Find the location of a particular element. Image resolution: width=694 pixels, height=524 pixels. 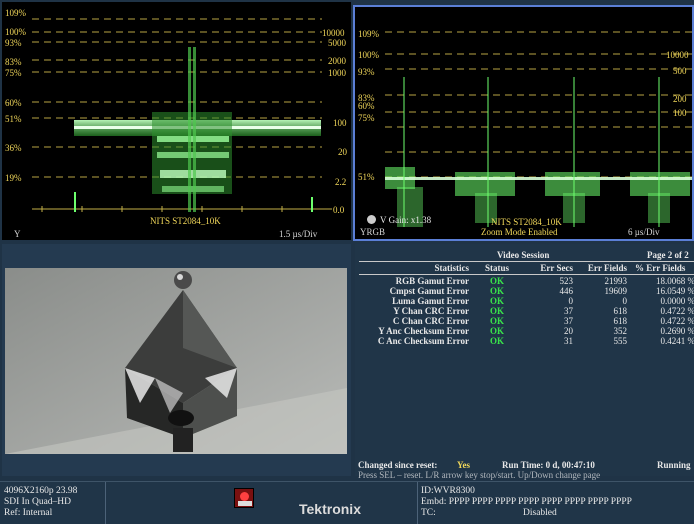

wfm1-scale-51: 51% is located at coordinates (13, 119).